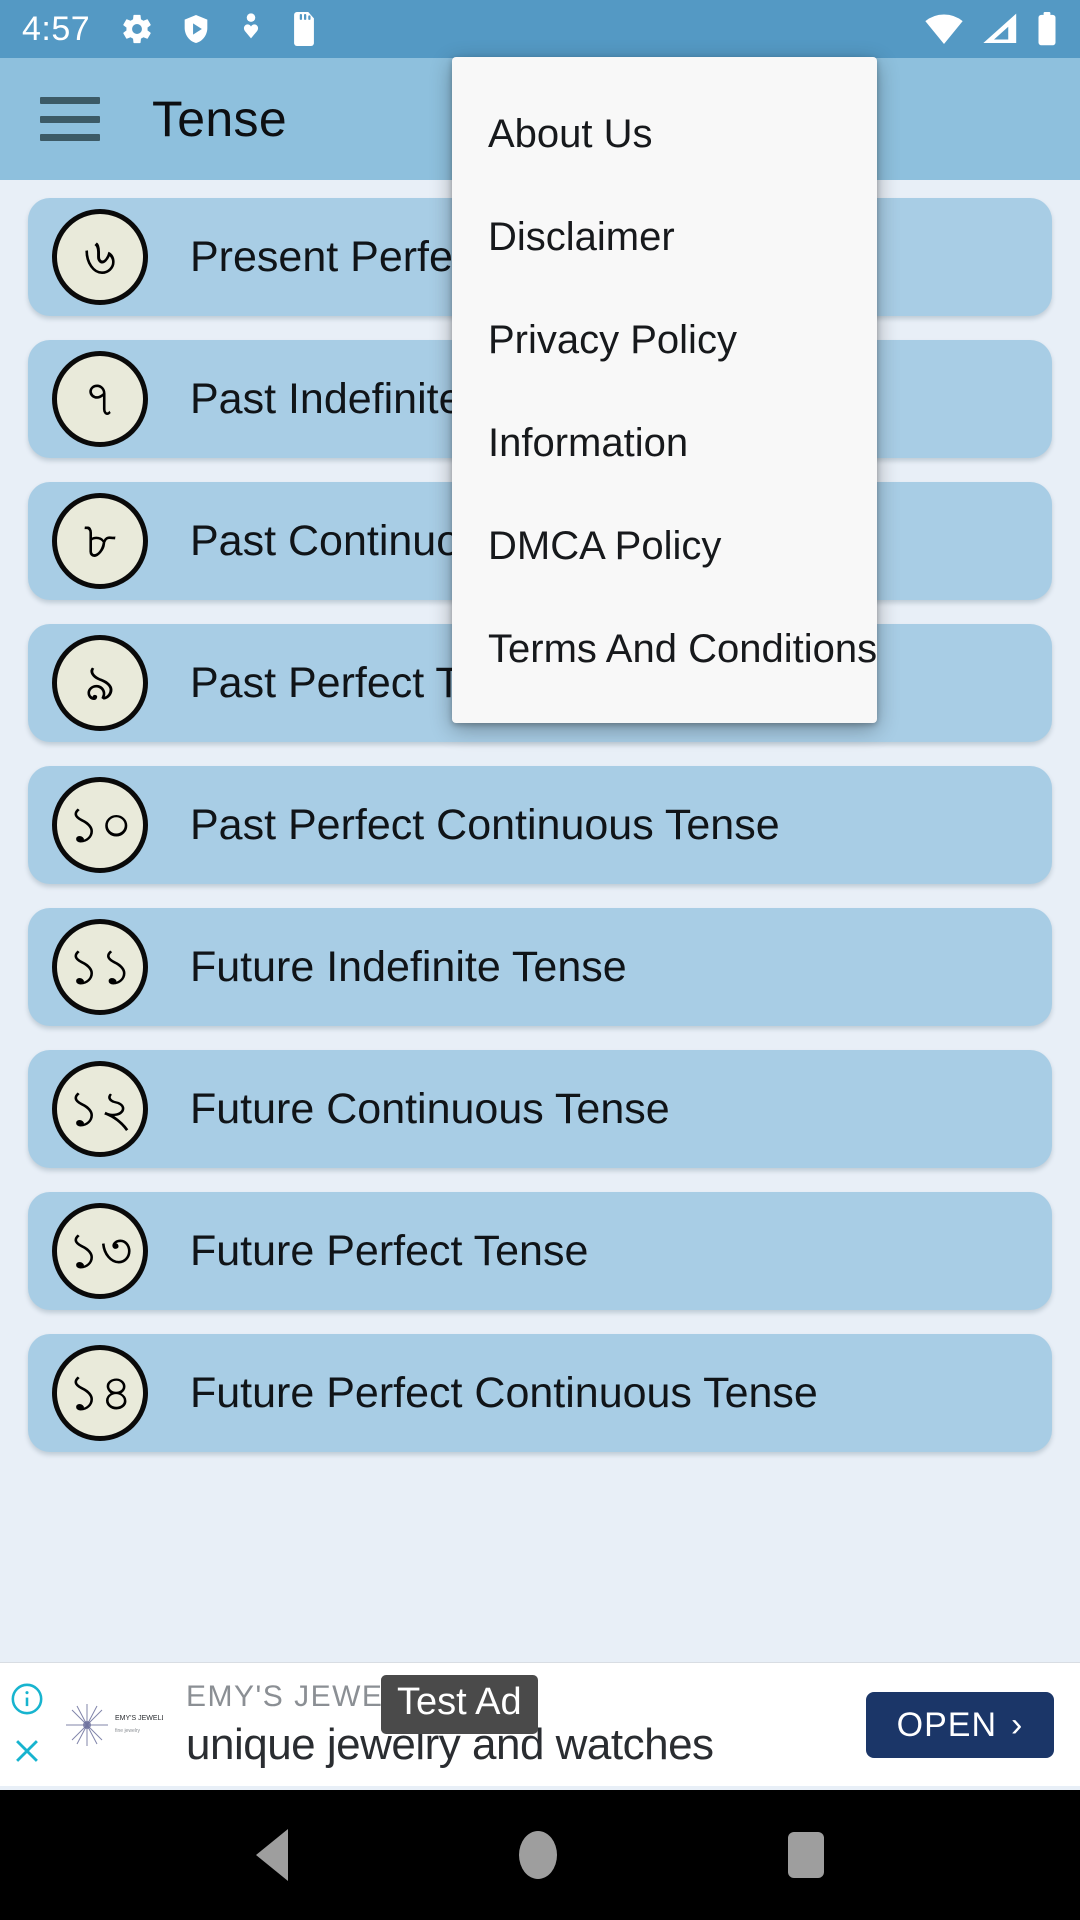  I want to click on list-item: ১১ Future Indefinite Tense, so click(540, 967).